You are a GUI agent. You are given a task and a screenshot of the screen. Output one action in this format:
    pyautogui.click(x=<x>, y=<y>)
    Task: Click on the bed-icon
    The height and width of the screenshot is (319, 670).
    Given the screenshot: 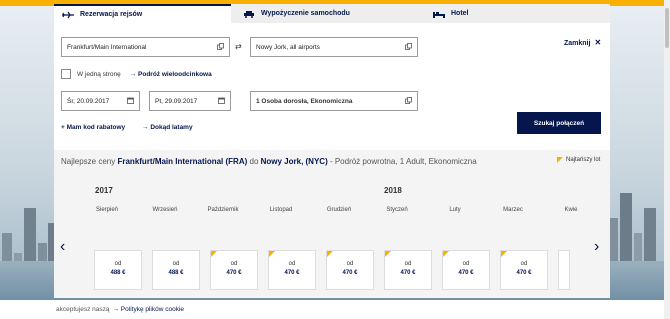 What is the action you would take?
    pyautogui.click(x=439, y=14)
    